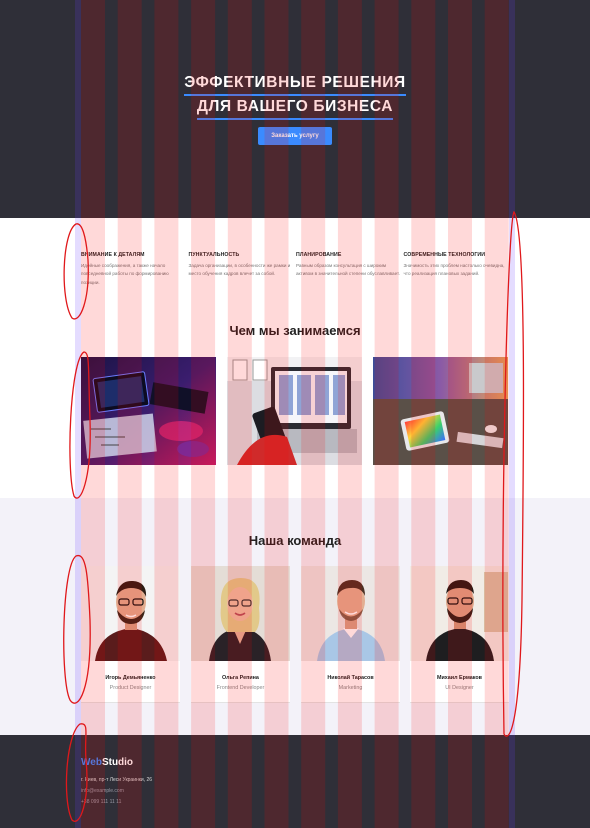  Describe the element at coordinates (117, 780) in the screenshot. I see `footer-address: г. Киев, пр-т Леси Украинки, 26` at that location.